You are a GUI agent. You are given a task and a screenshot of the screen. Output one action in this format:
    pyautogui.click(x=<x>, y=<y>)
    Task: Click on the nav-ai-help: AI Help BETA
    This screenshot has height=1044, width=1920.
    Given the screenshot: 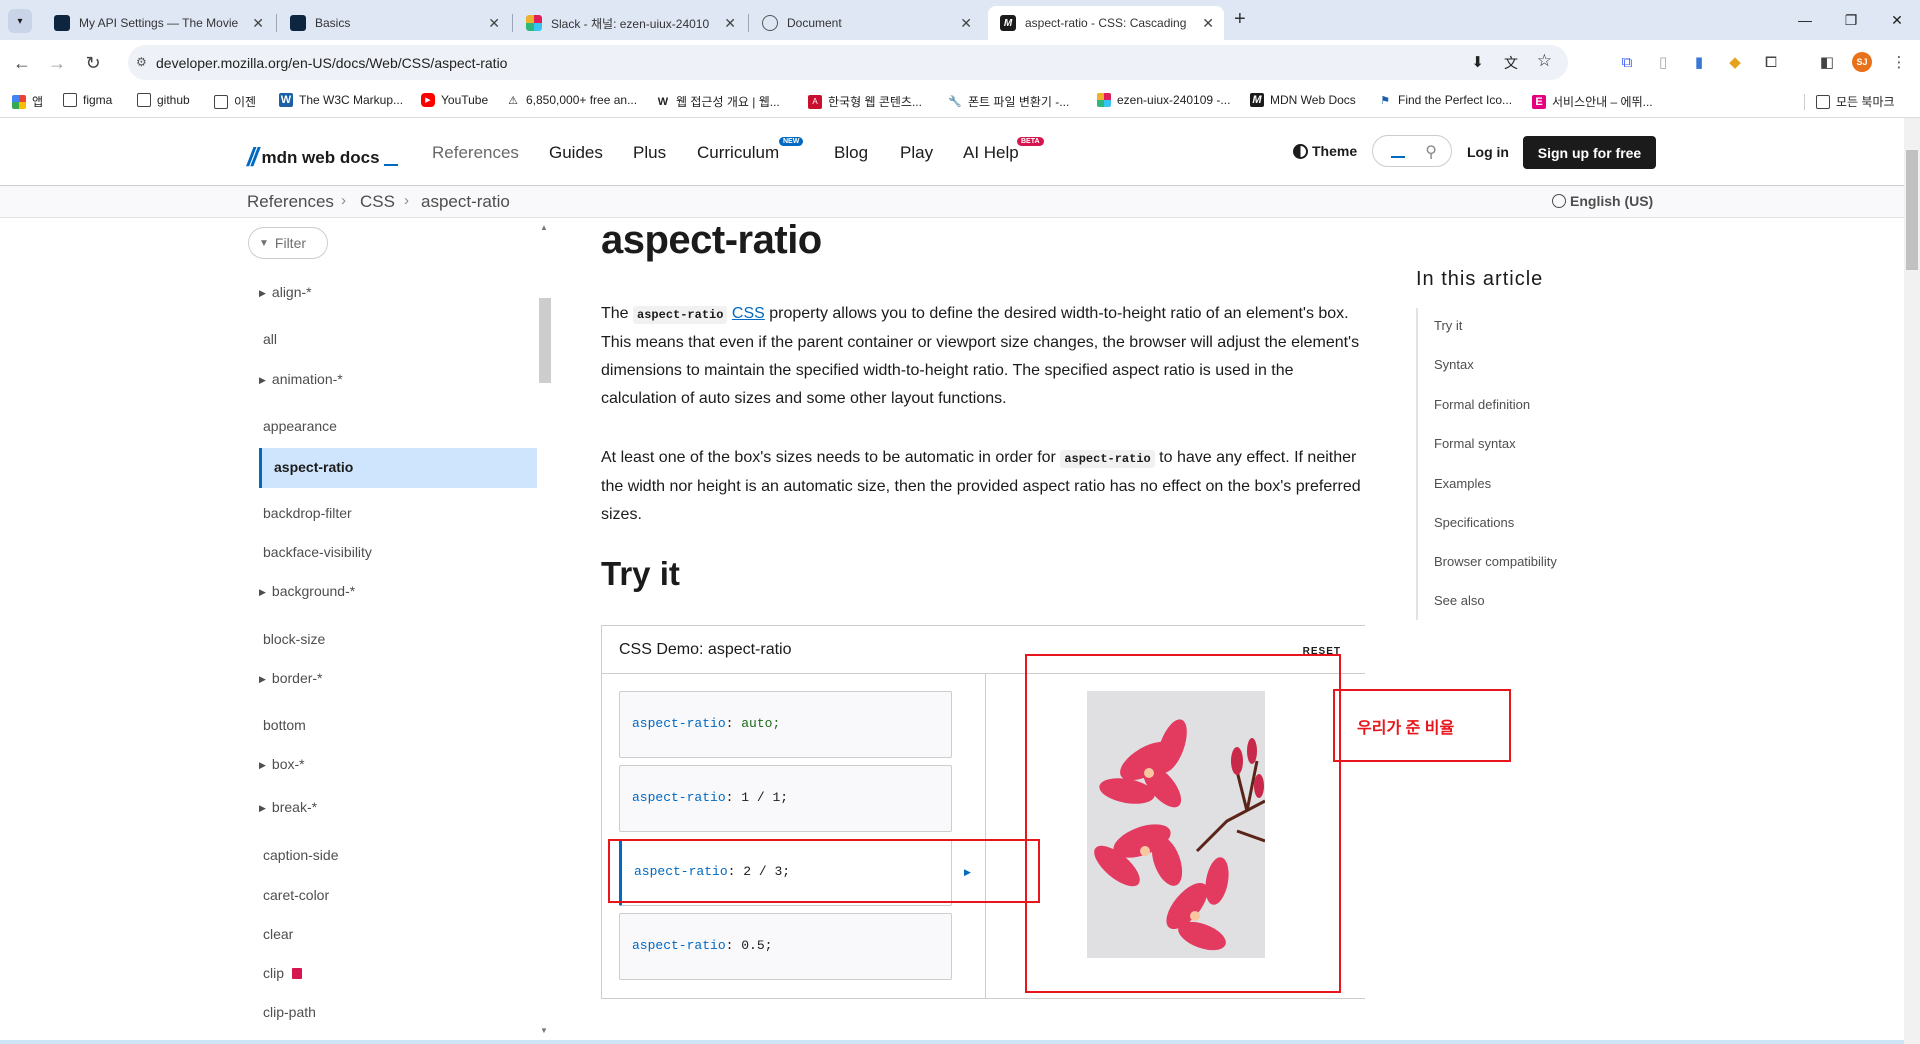 What is the action you would take?
    pyautogui.click(x=1003, y=150)
    